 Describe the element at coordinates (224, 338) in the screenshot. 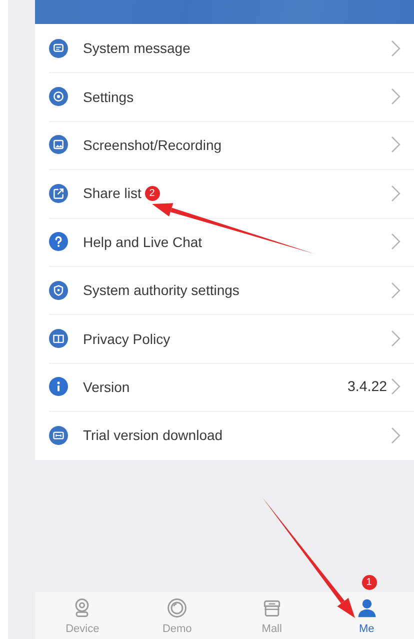

I see `menu-item: Privacy Policy` at that location.